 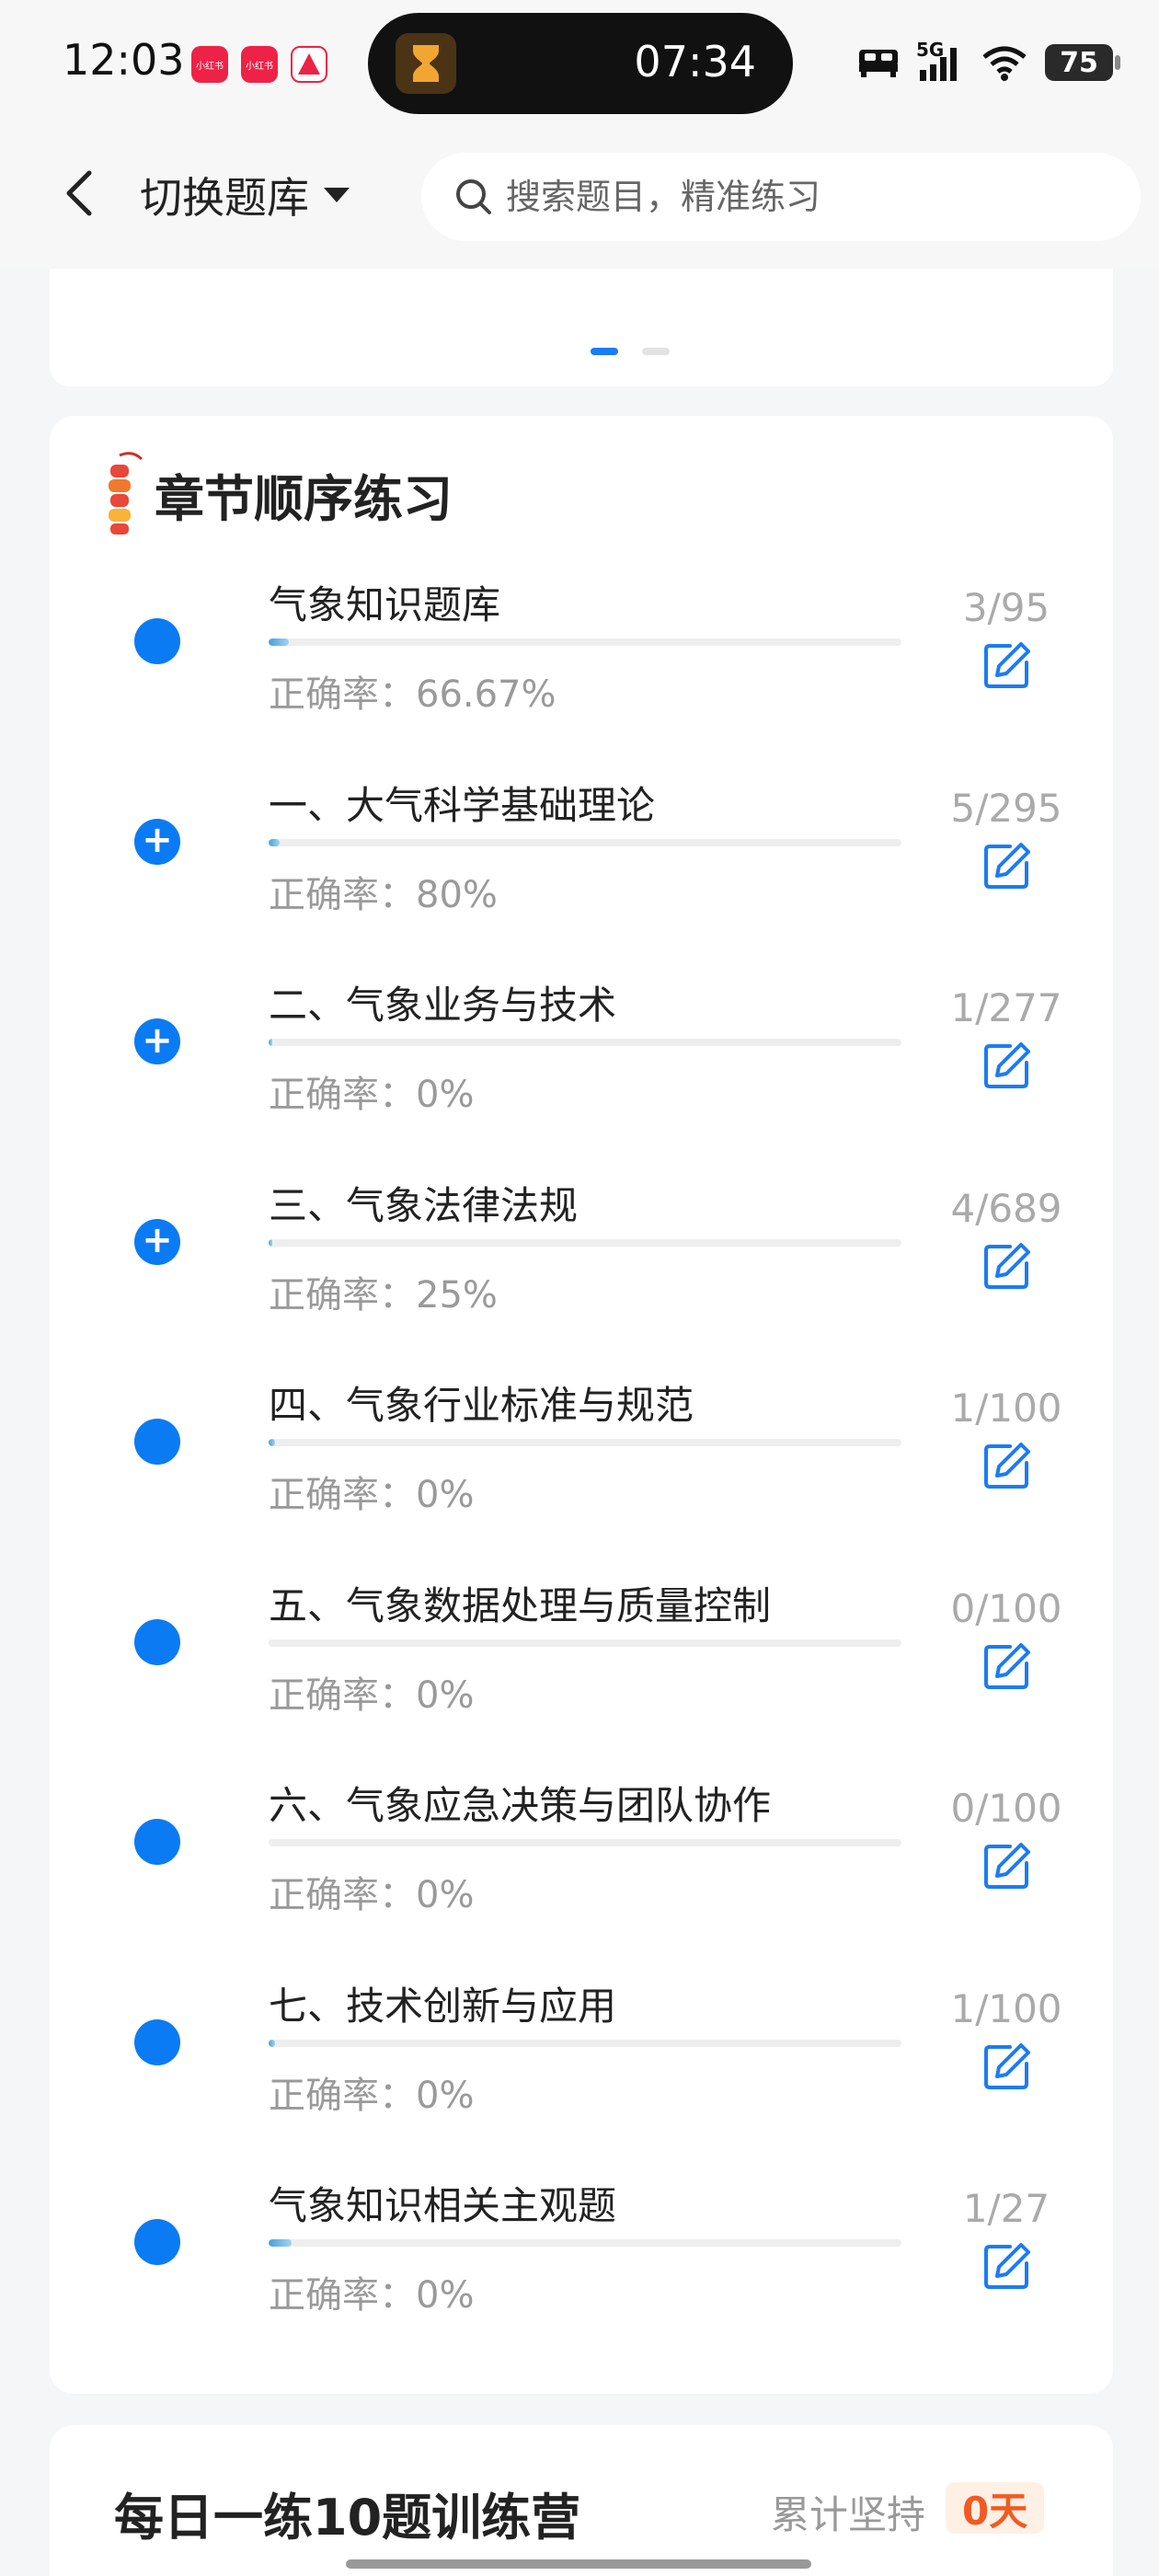 What do you see at coordinates (443, 1005) in the screenshot?
I see `chapter-title: 二、气象业务与技术` at bounding box center [443, 1005].